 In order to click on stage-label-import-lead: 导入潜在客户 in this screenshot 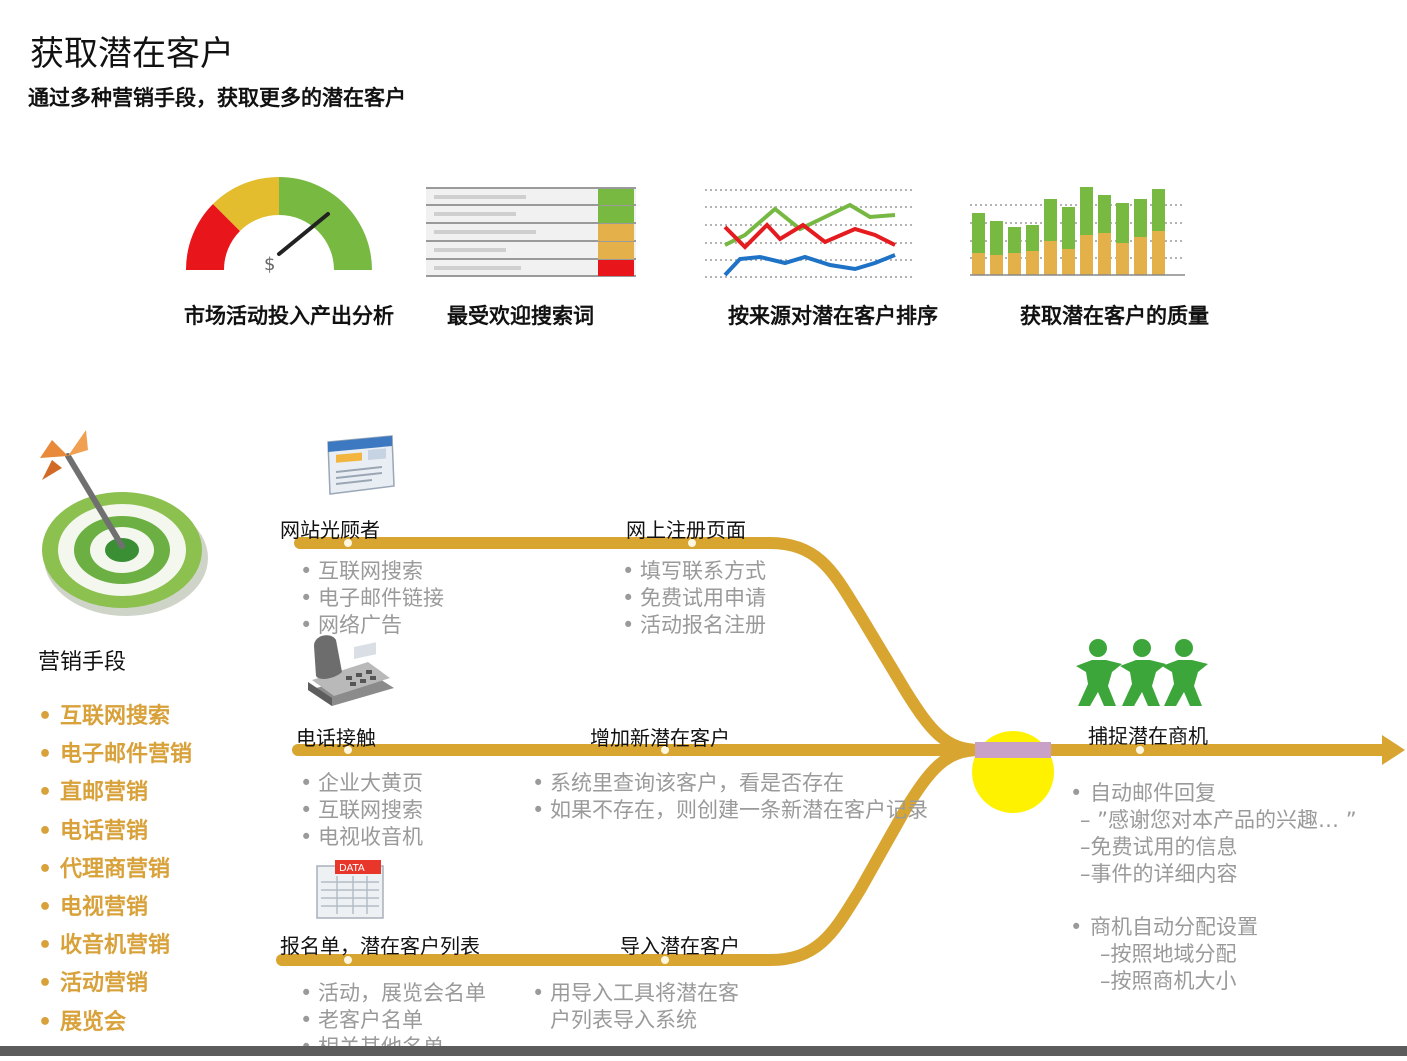, I will do `click(680, 946)`.